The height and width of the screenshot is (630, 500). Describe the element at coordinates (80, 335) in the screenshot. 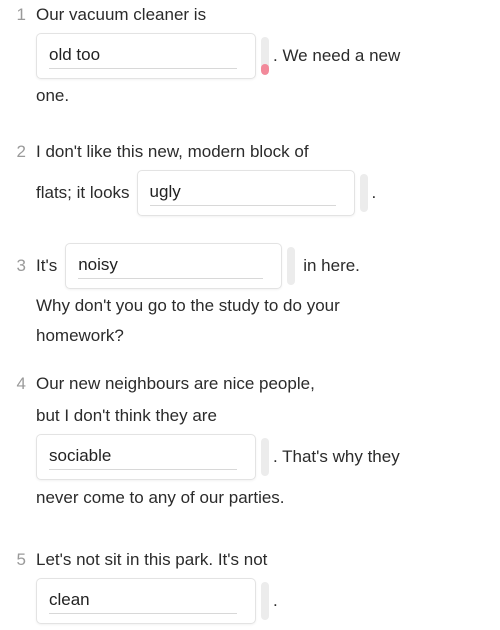

I see `question-3-text-tail-2: homework?` at that location.